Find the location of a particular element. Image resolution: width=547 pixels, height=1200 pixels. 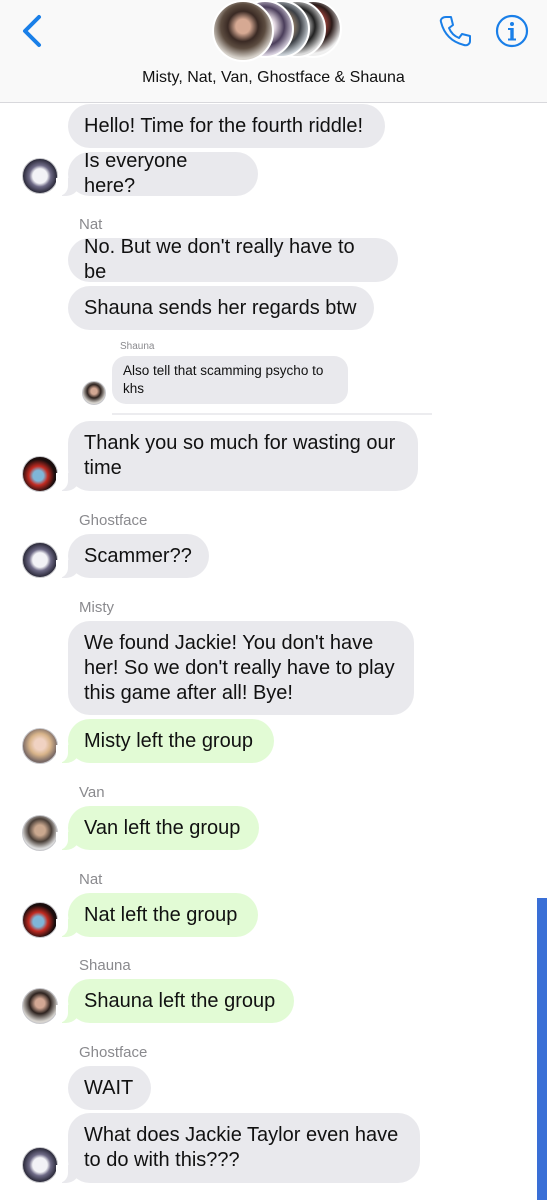

message-text: Thank you so much for wasting our time is located at coordinates (240, 455).